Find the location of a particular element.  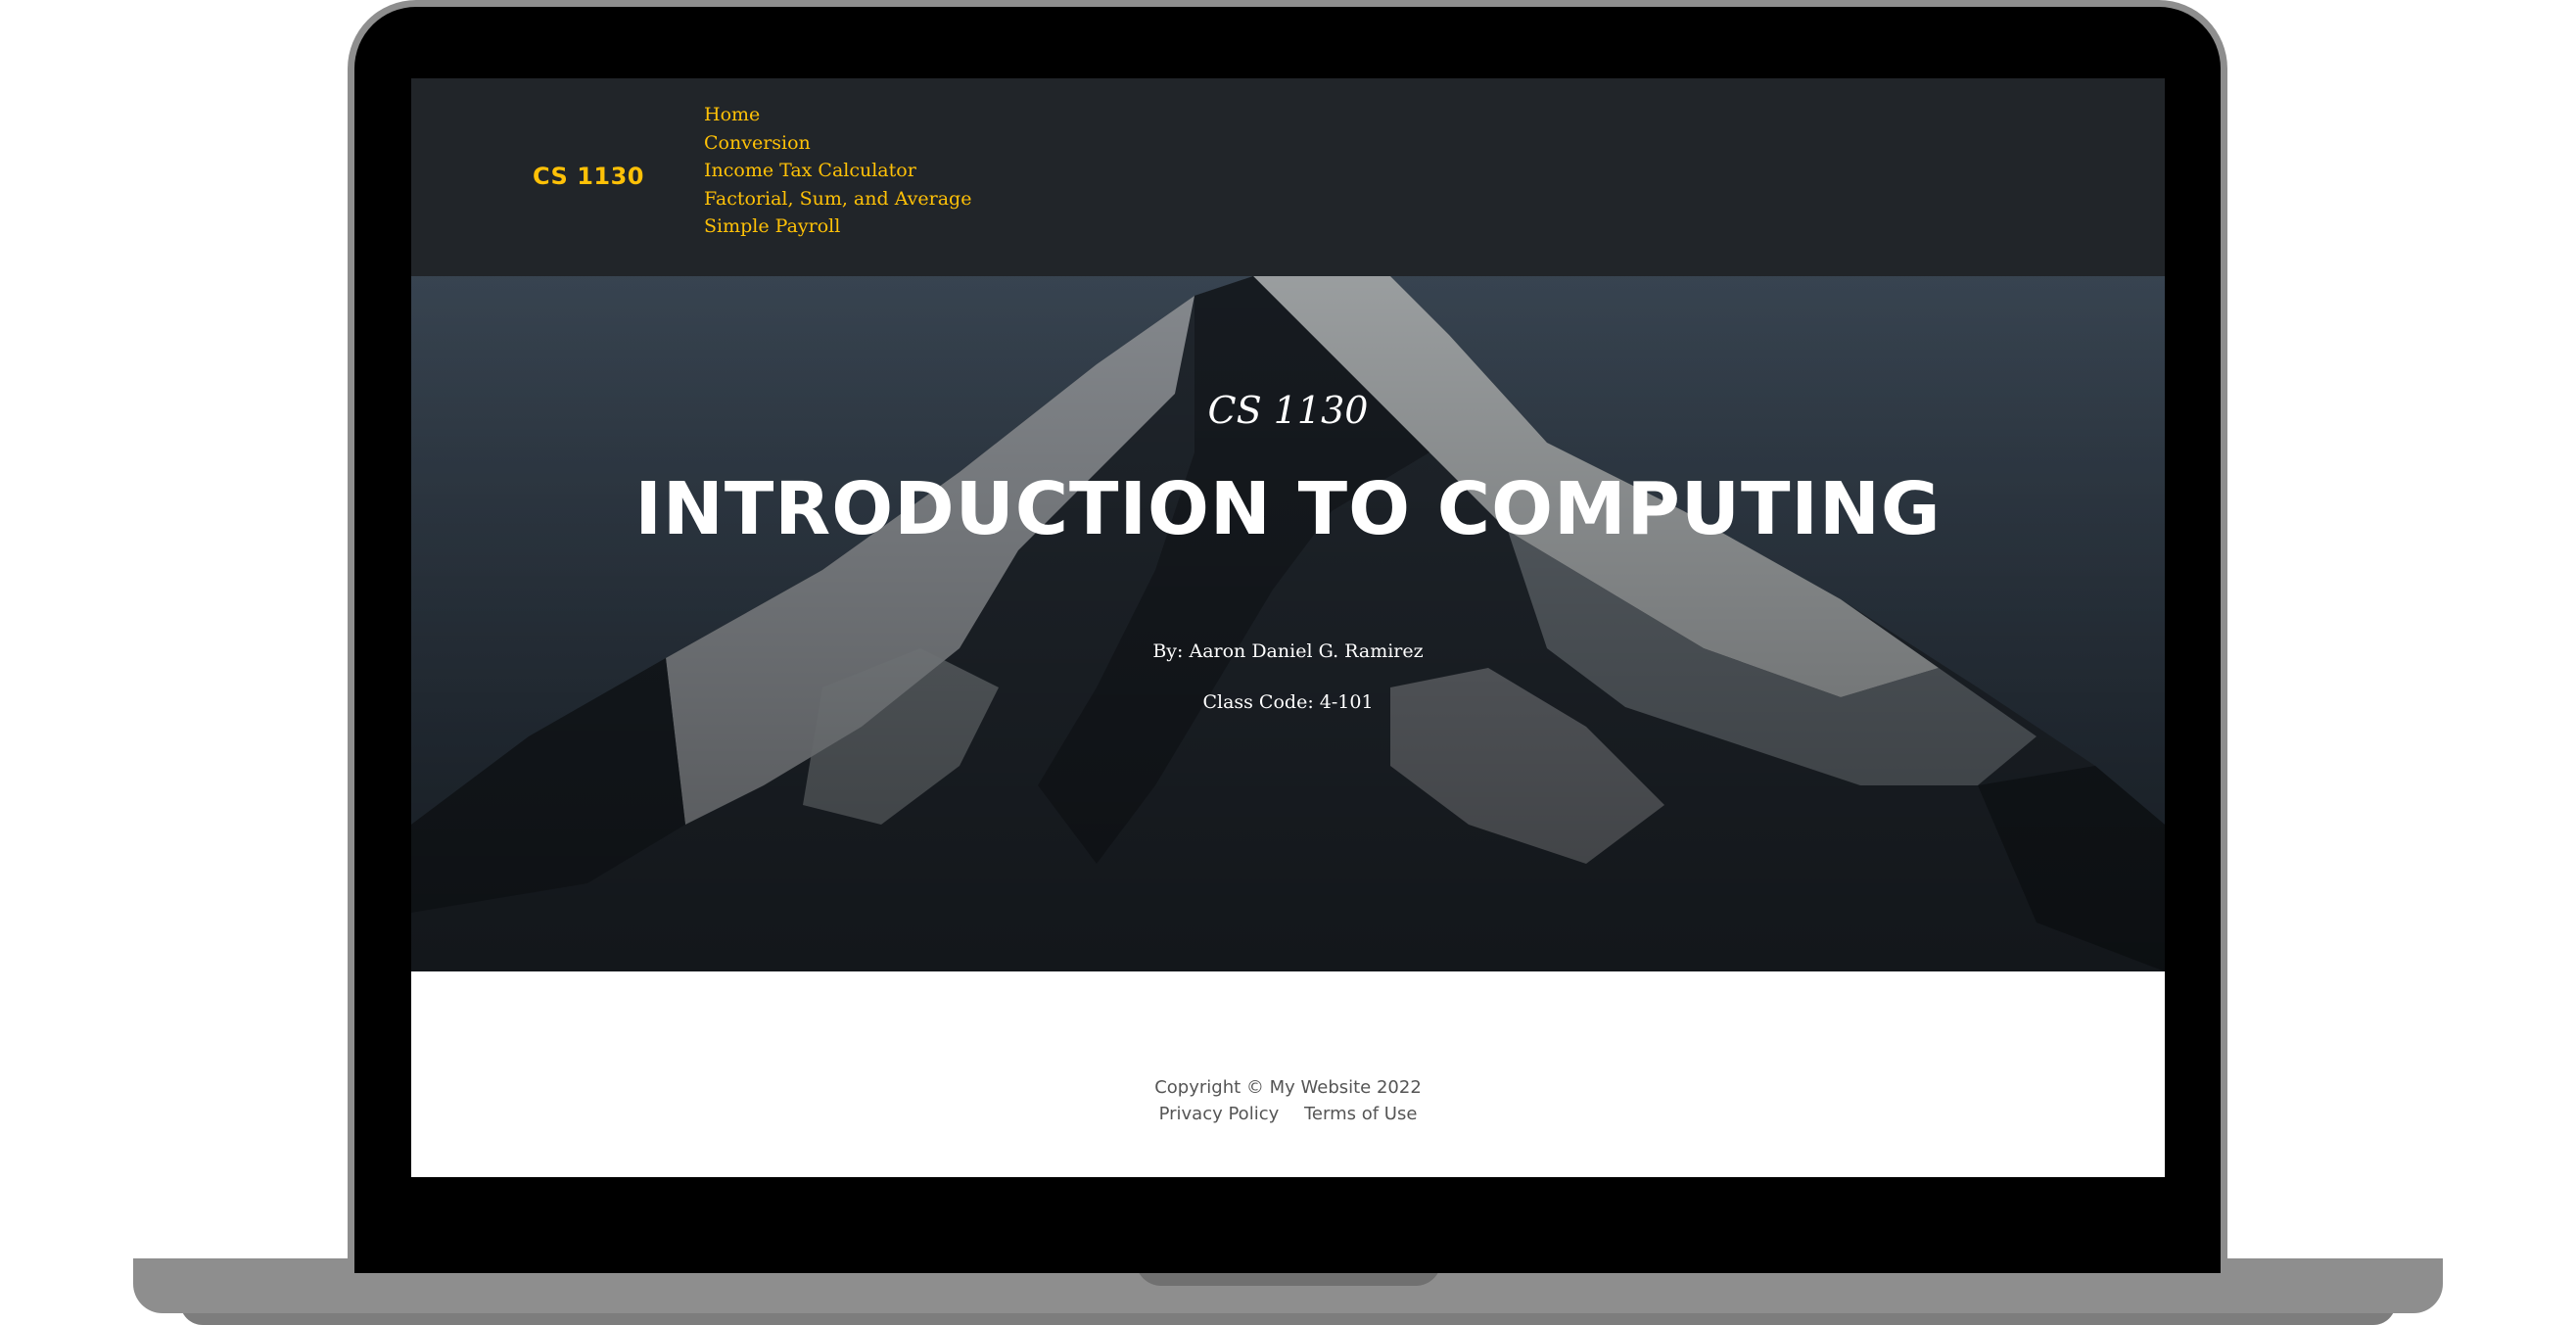

hero-subtitle: CS 1130 is located at coordinates (1288, 410).